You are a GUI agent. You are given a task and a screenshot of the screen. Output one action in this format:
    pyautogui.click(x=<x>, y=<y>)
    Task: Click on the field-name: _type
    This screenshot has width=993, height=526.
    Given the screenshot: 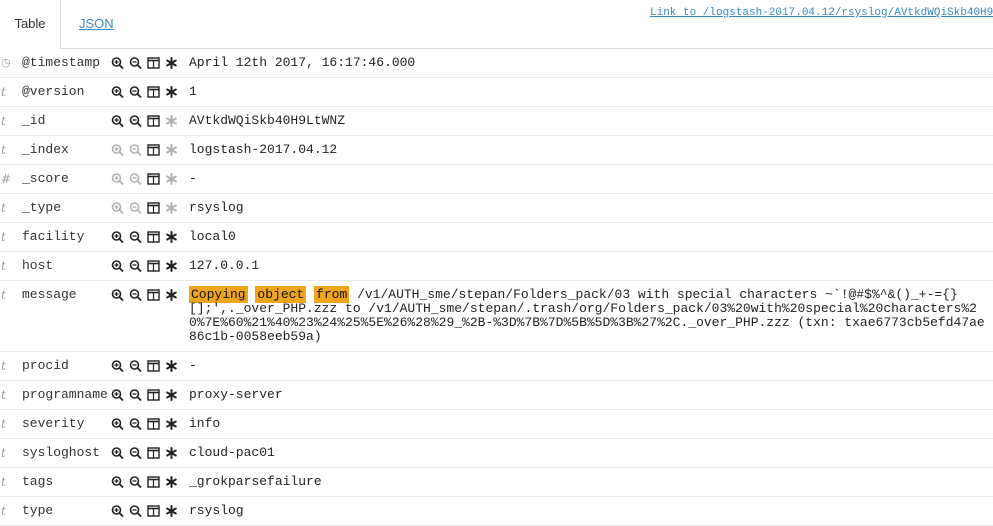 What is the action you would take?
    pyautogui.click(x=42, y=207)
    